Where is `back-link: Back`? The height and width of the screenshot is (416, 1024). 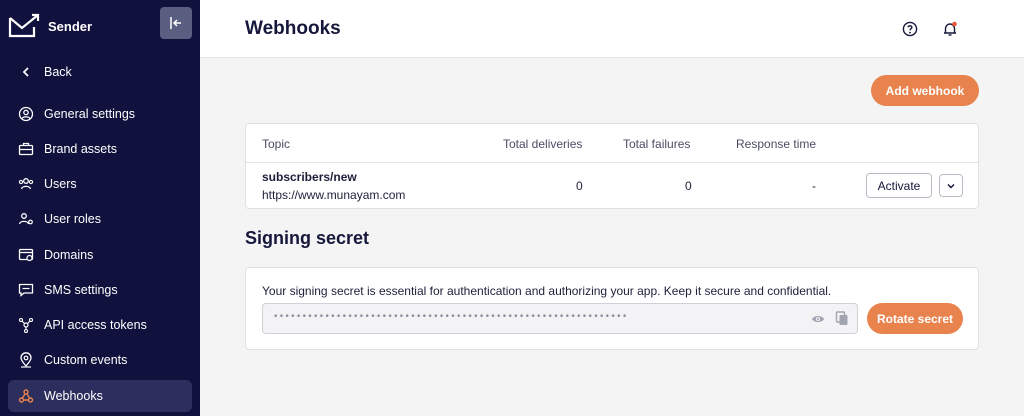
back-link: Back is located at coordinates (100, 72).